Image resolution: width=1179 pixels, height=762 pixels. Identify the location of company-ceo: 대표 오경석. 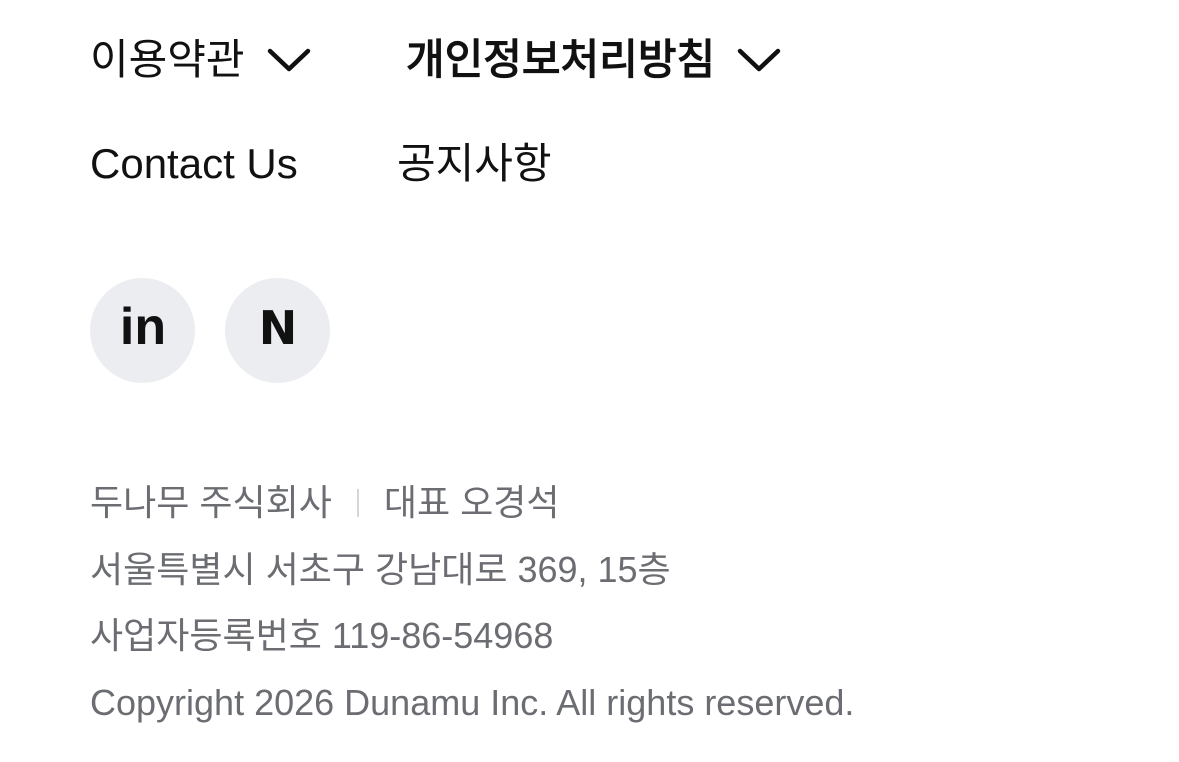
(471, 502).